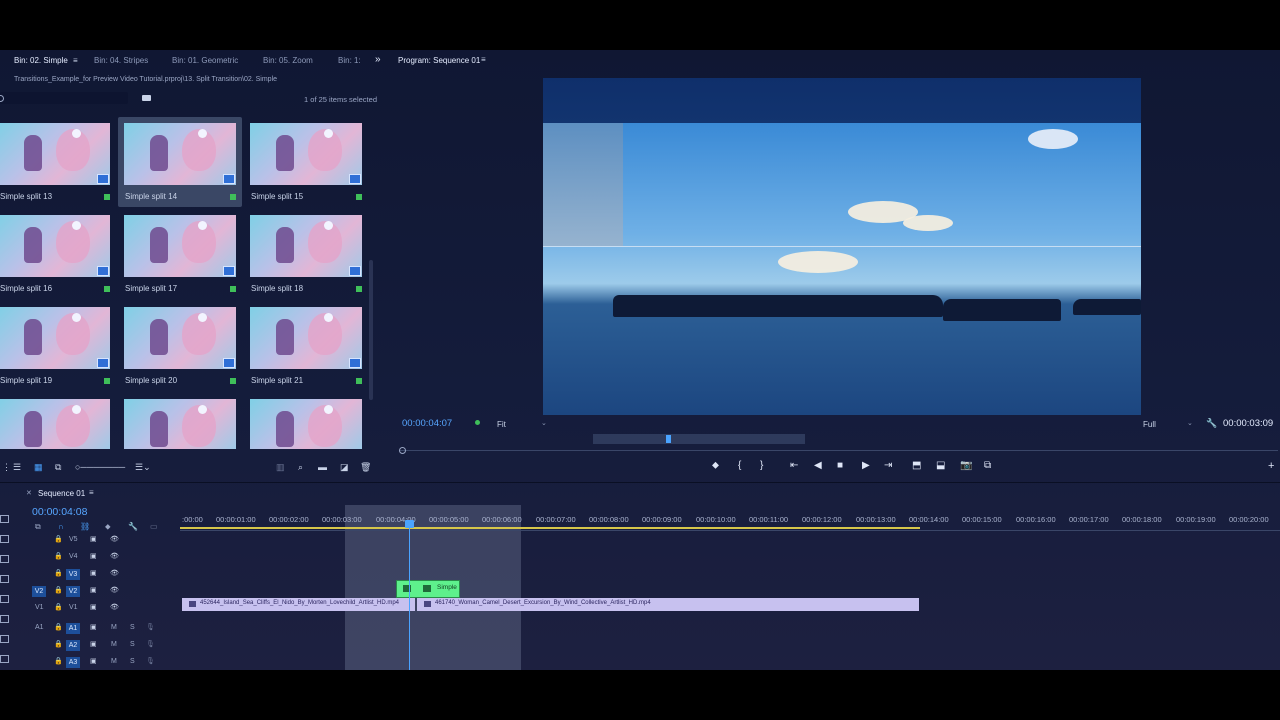 Image resolution: width=1280 pixels, height=720 pixels. What do you see at coordinates (38, 527) in the screenshot?
I see `nest-icon: ⧉` at bounding box center [38, 527].